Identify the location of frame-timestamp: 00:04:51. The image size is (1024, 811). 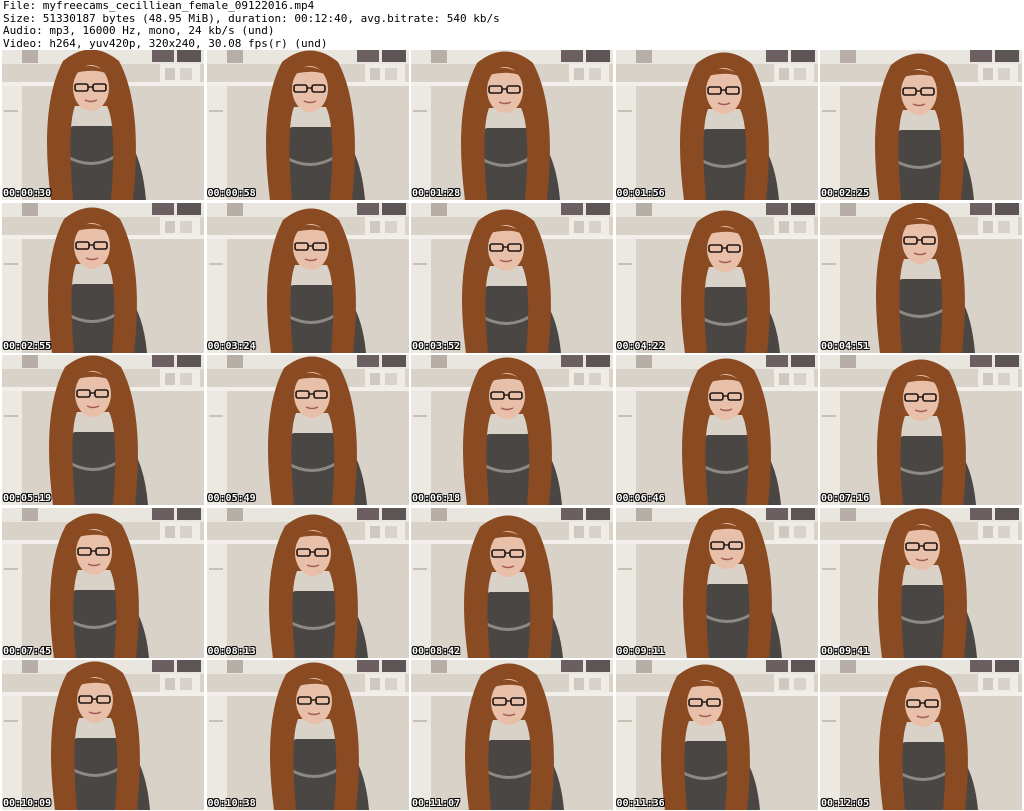
(845, 346).